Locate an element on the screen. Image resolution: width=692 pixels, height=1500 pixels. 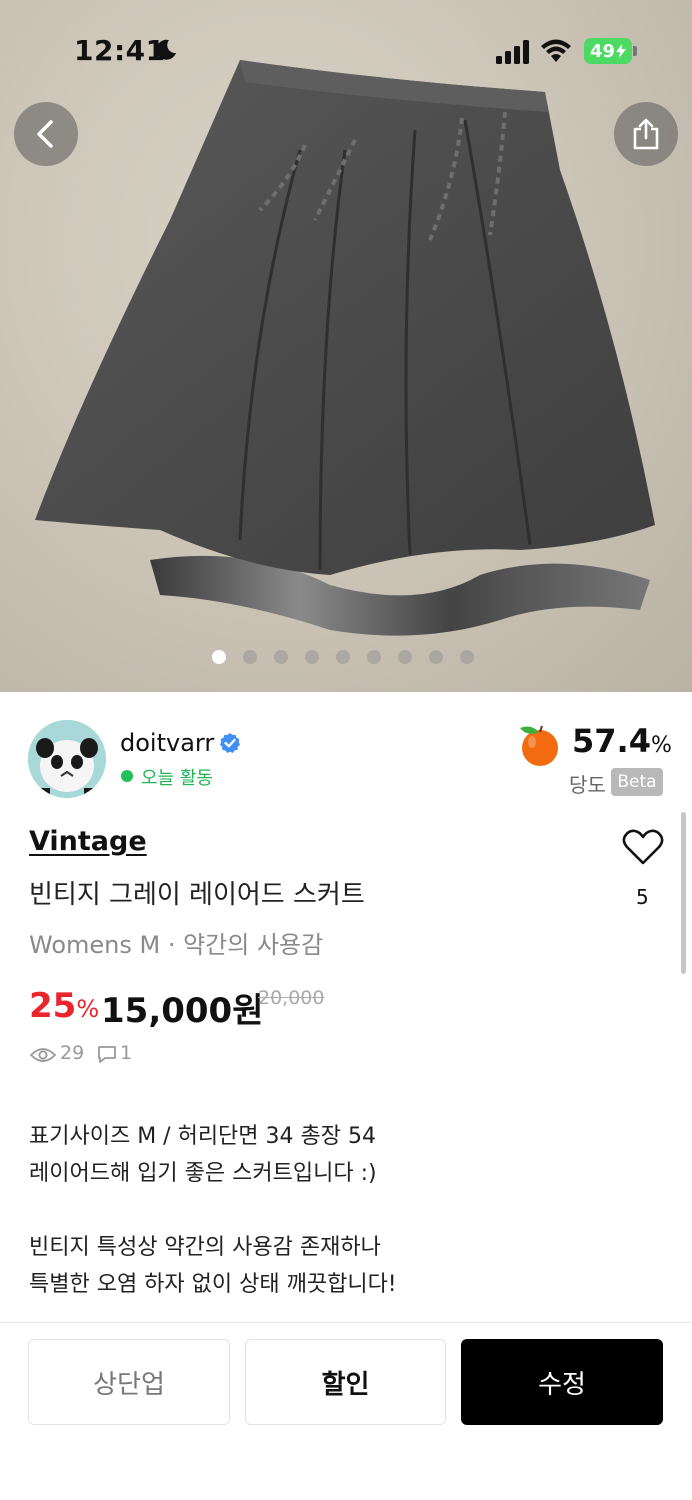
fruit-sweetness-icon is located at coordinates (539, 745).